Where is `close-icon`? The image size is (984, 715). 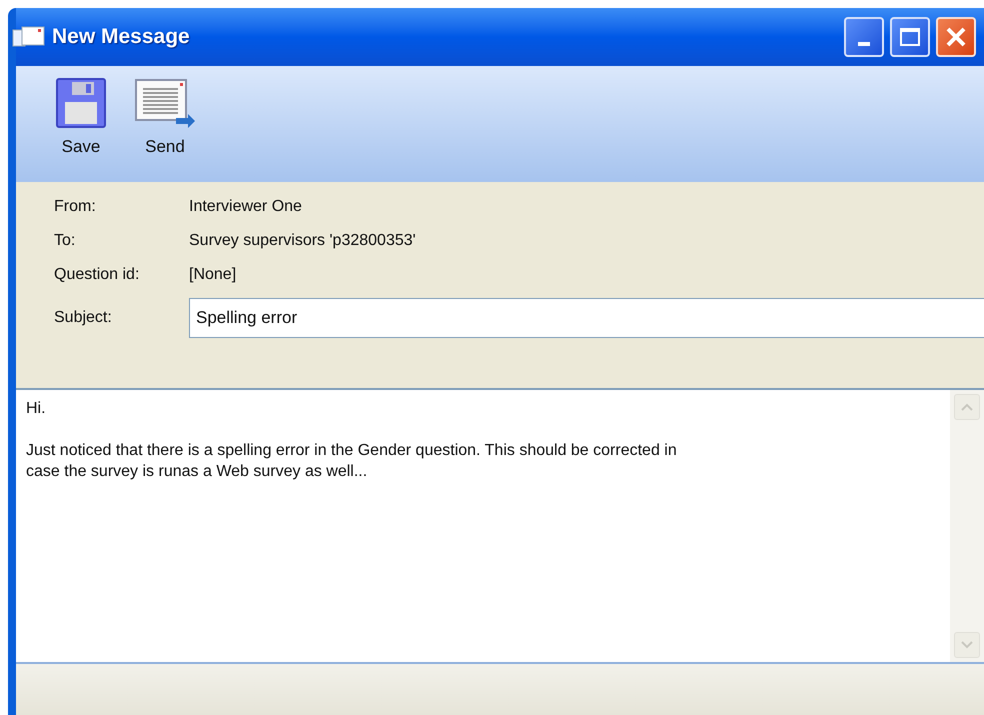 close-icon is located at coordinates (956, 37).